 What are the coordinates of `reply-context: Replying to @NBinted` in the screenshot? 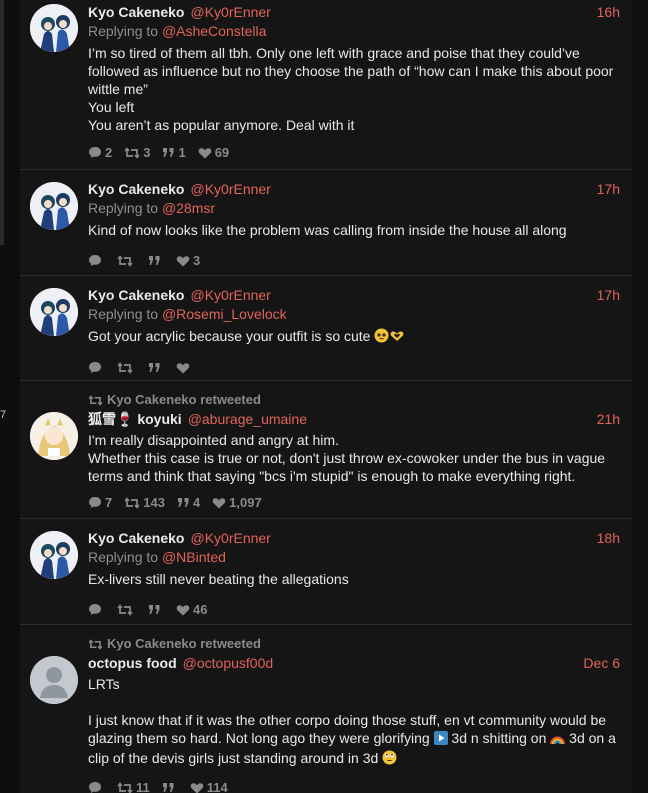 It's located at (354, 557).